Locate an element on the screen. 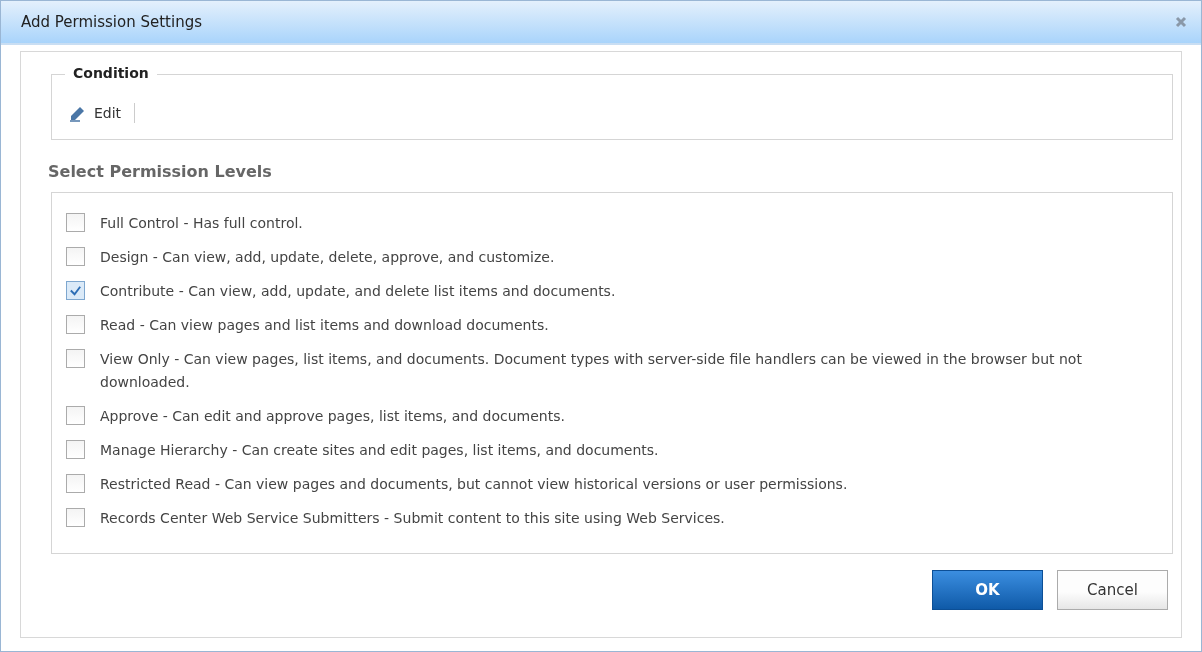 This screenshot has height=652, width=1202. group-legend: Condition is located at coordinates (111, 73).